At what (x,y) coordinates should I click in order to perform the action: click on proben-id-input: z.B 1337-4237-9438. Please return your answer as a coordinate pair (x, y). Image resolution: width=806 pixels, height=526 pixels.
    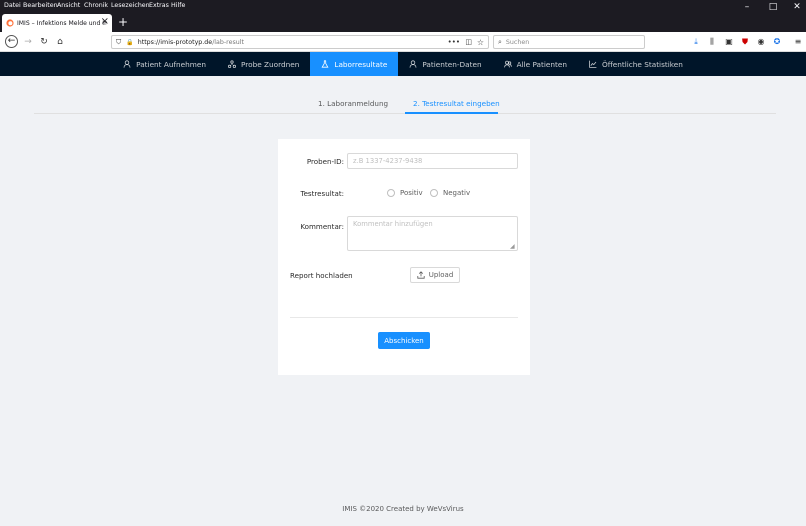
    Looking at the image, I should click on (432, 161).